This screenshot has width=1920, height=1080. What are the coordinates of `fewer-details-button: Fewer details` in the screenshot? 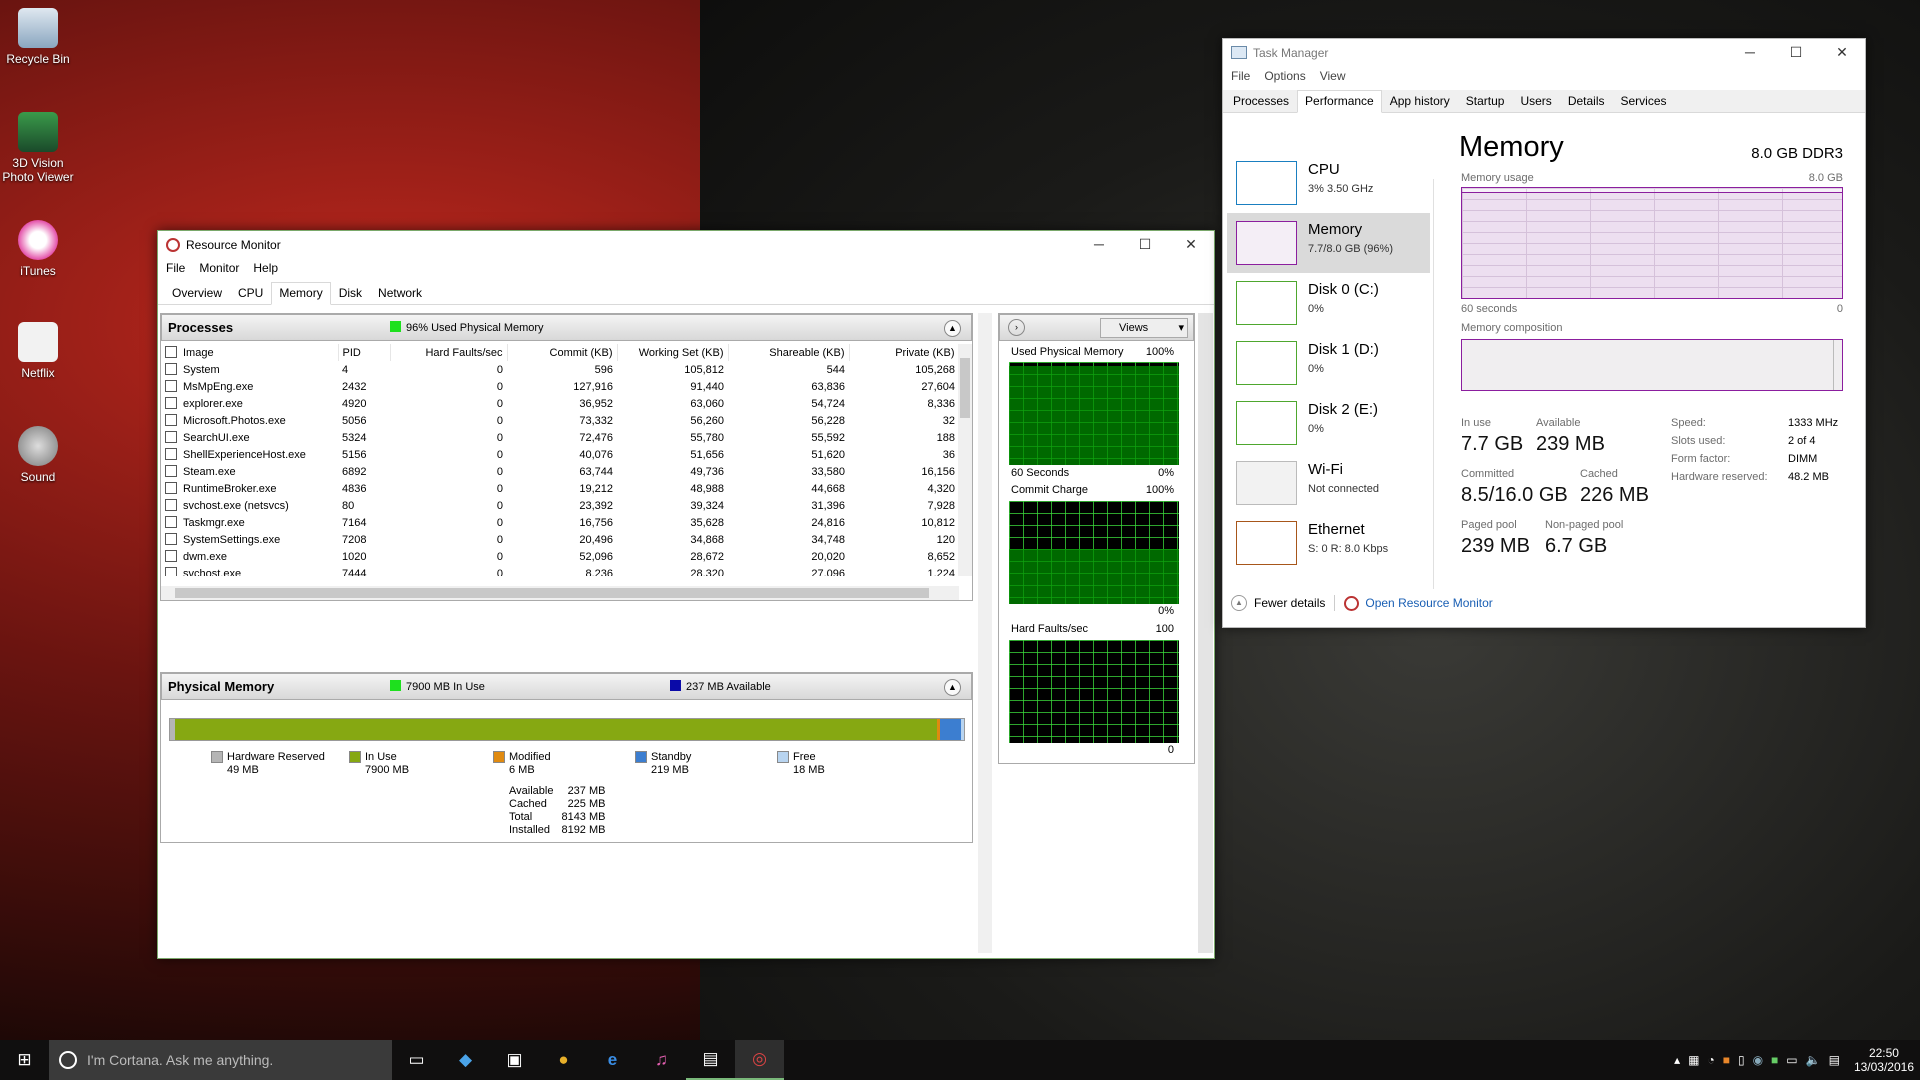 It's located at (1289, 603).